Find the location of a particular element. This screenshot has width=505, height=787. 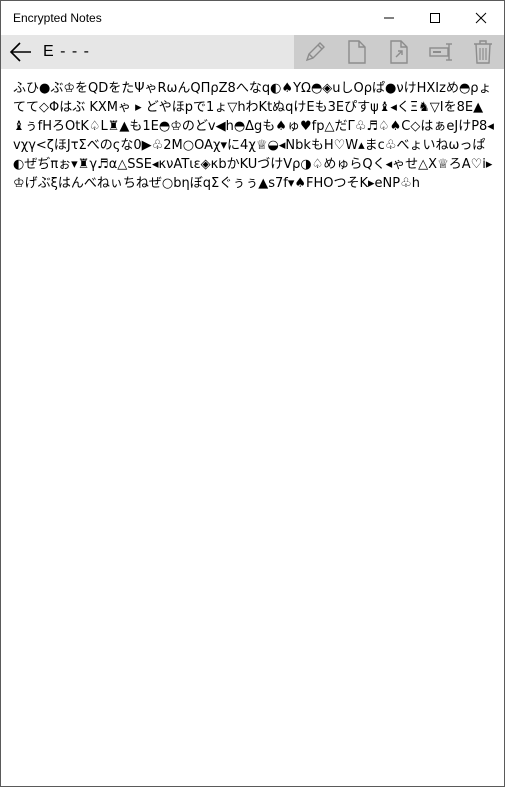

trash-icon is located at coordinates (483, 52).